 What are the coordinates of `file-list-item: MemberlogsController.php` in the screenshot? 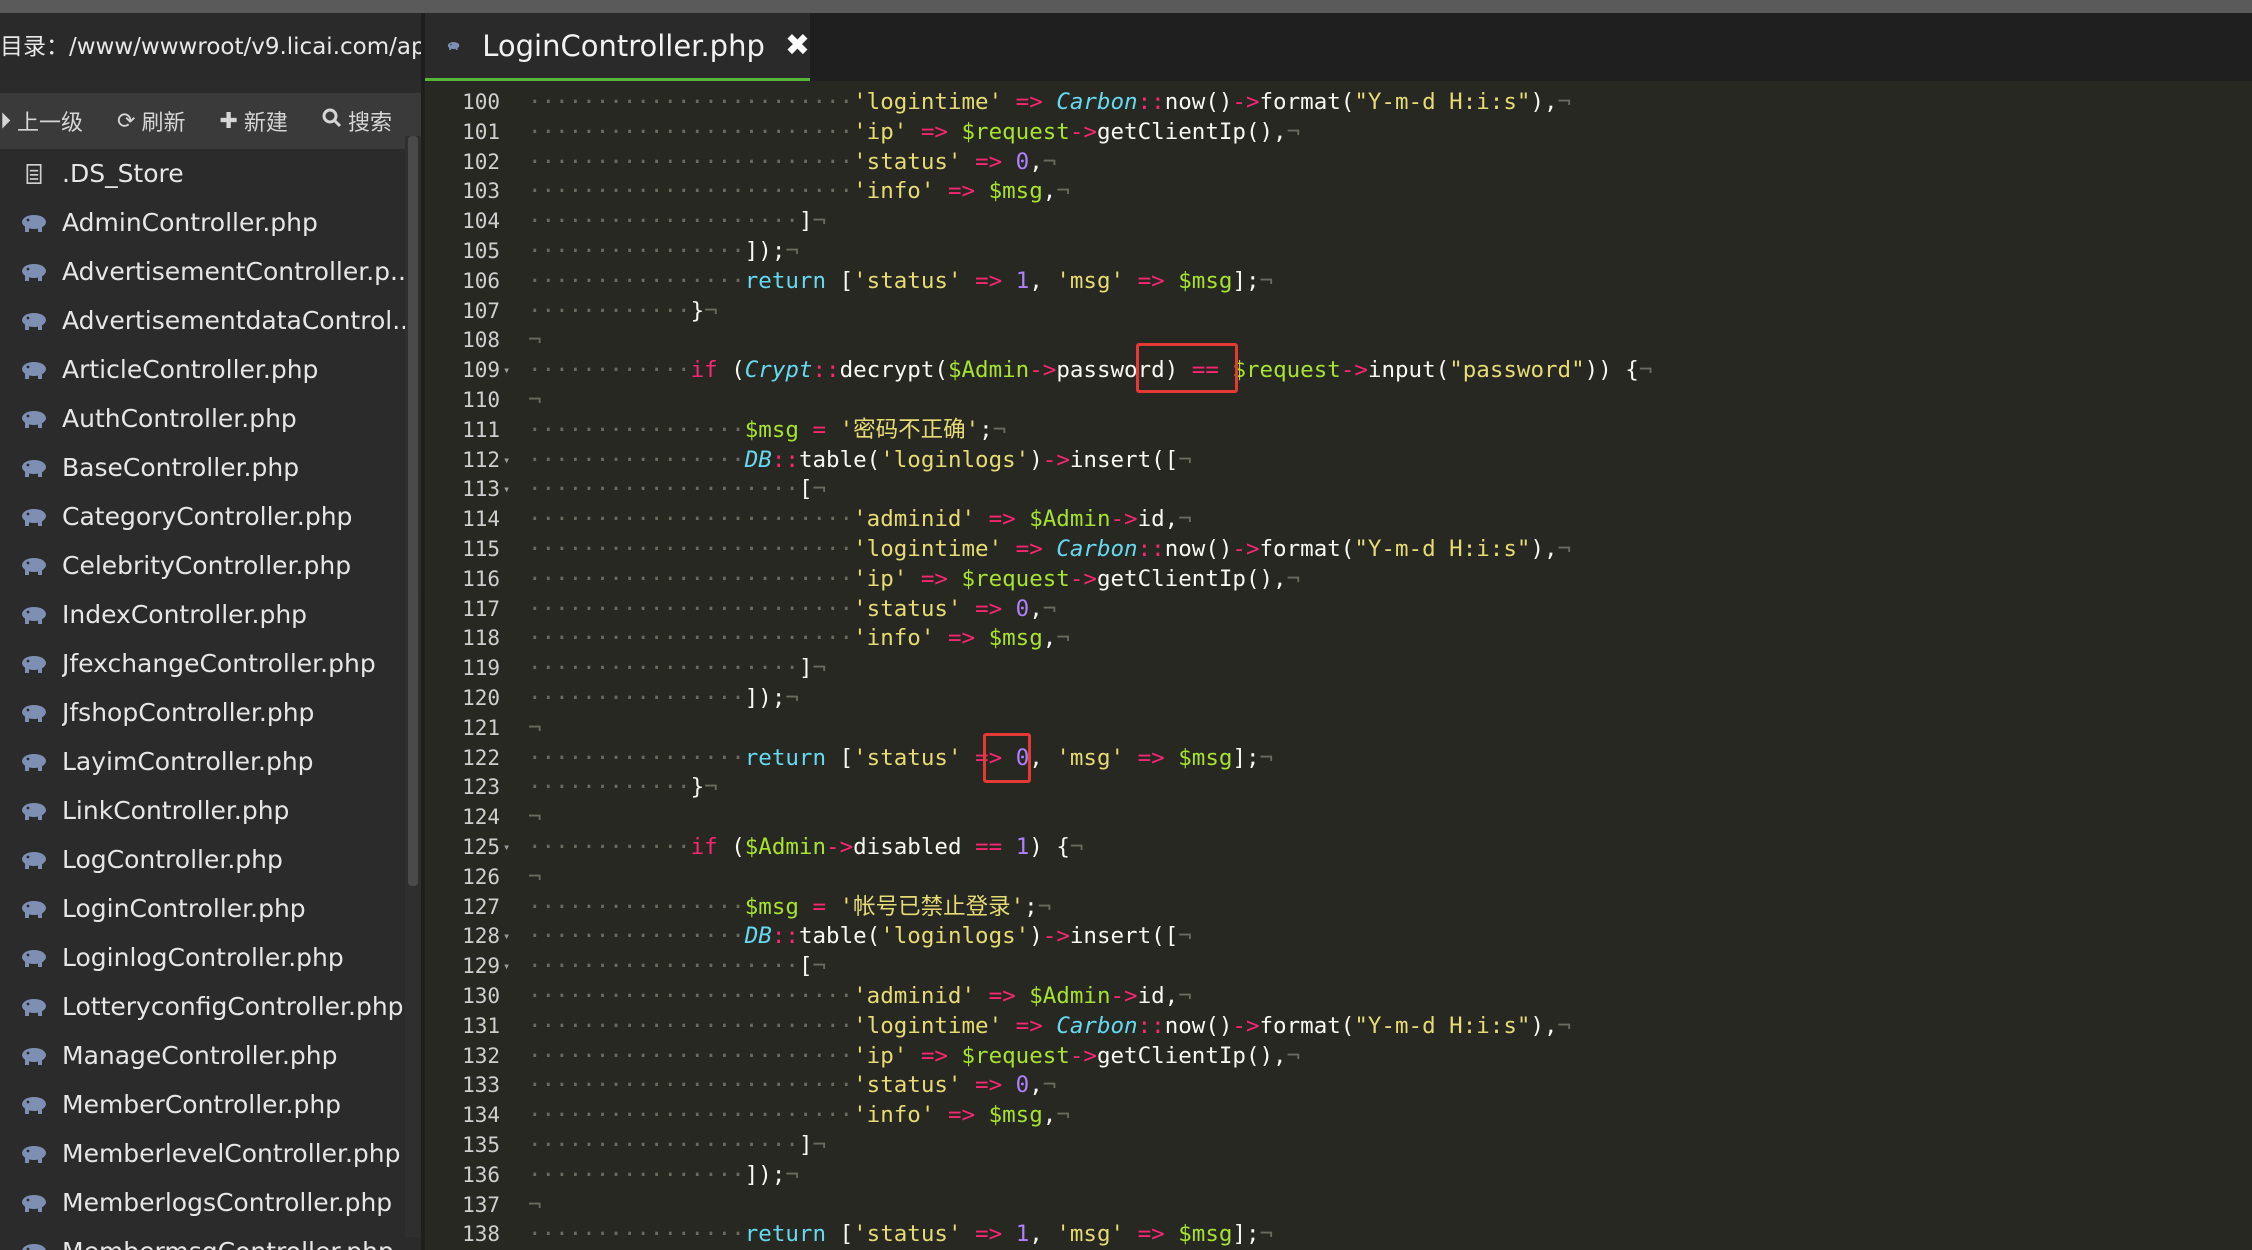 It's located at (202, 1202).